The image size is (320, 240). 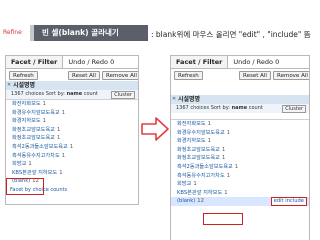 I want to click on slide-title: 빈 셀(blank) 골라내기, so click(x=80, y=32).